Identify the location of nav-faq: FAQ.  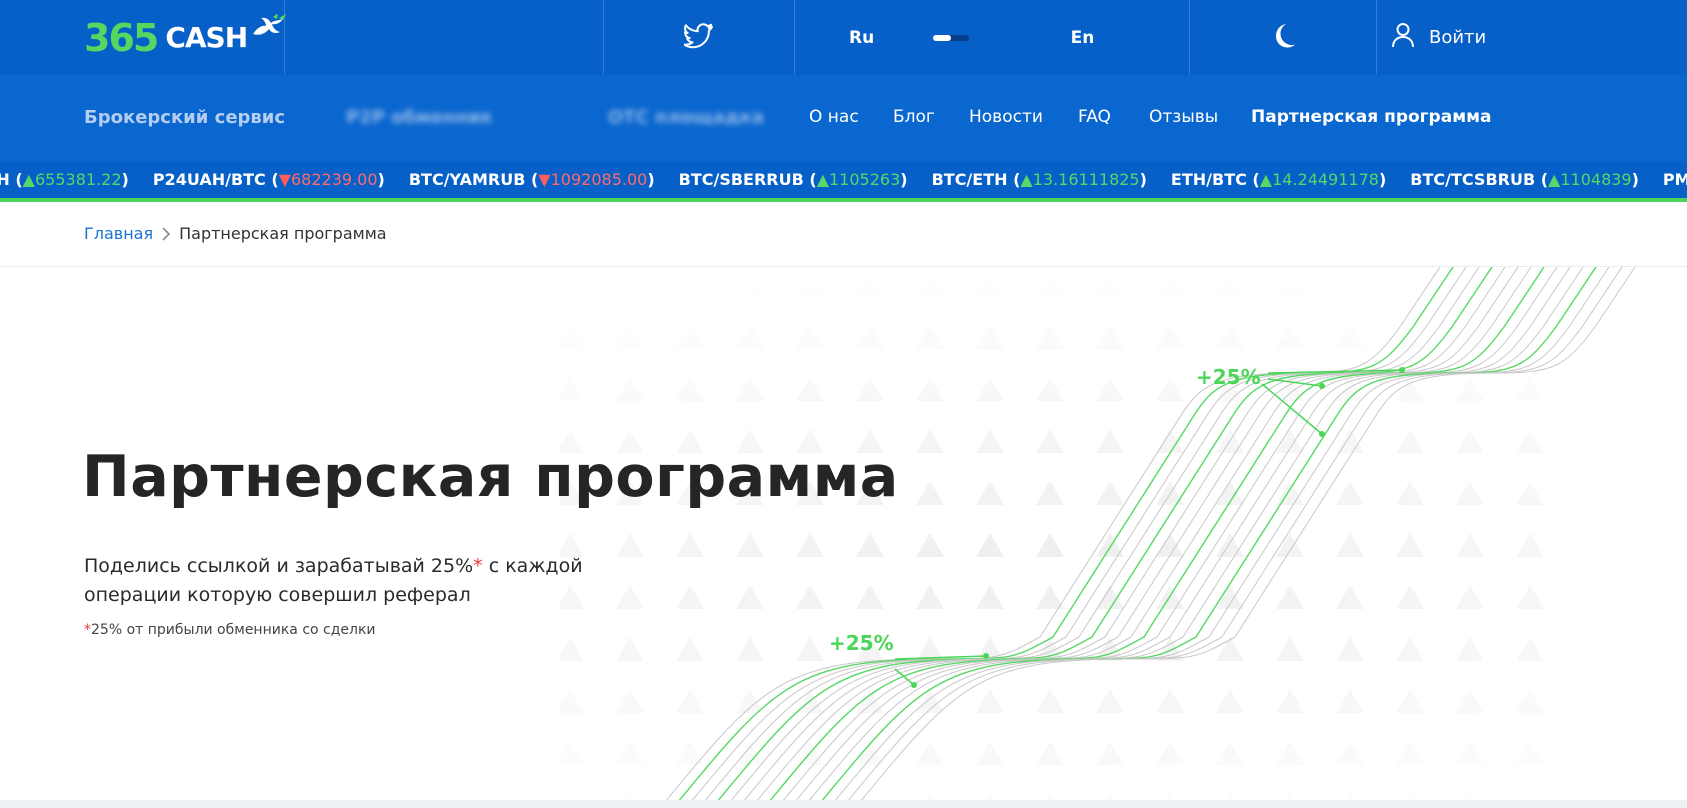
(1094, 117).